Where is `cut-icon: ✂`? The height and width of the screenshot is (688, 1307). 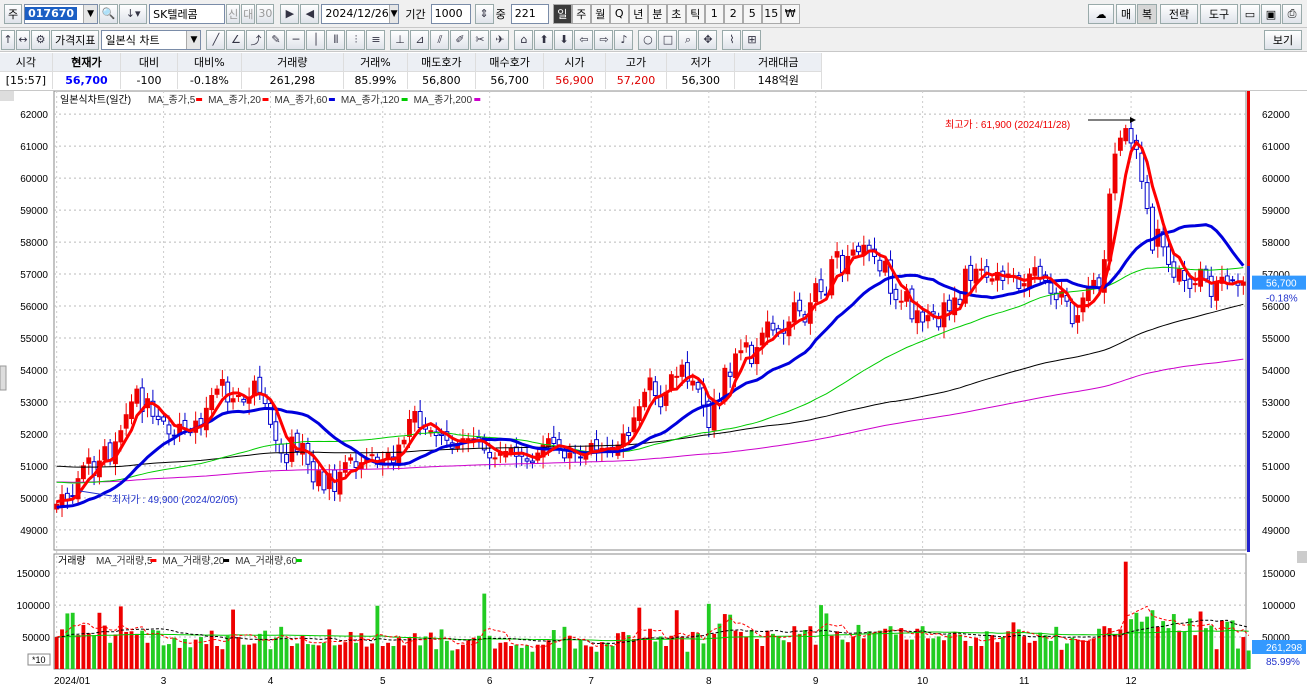 cut-icon: ✂ is located at coordinates (480, 39).